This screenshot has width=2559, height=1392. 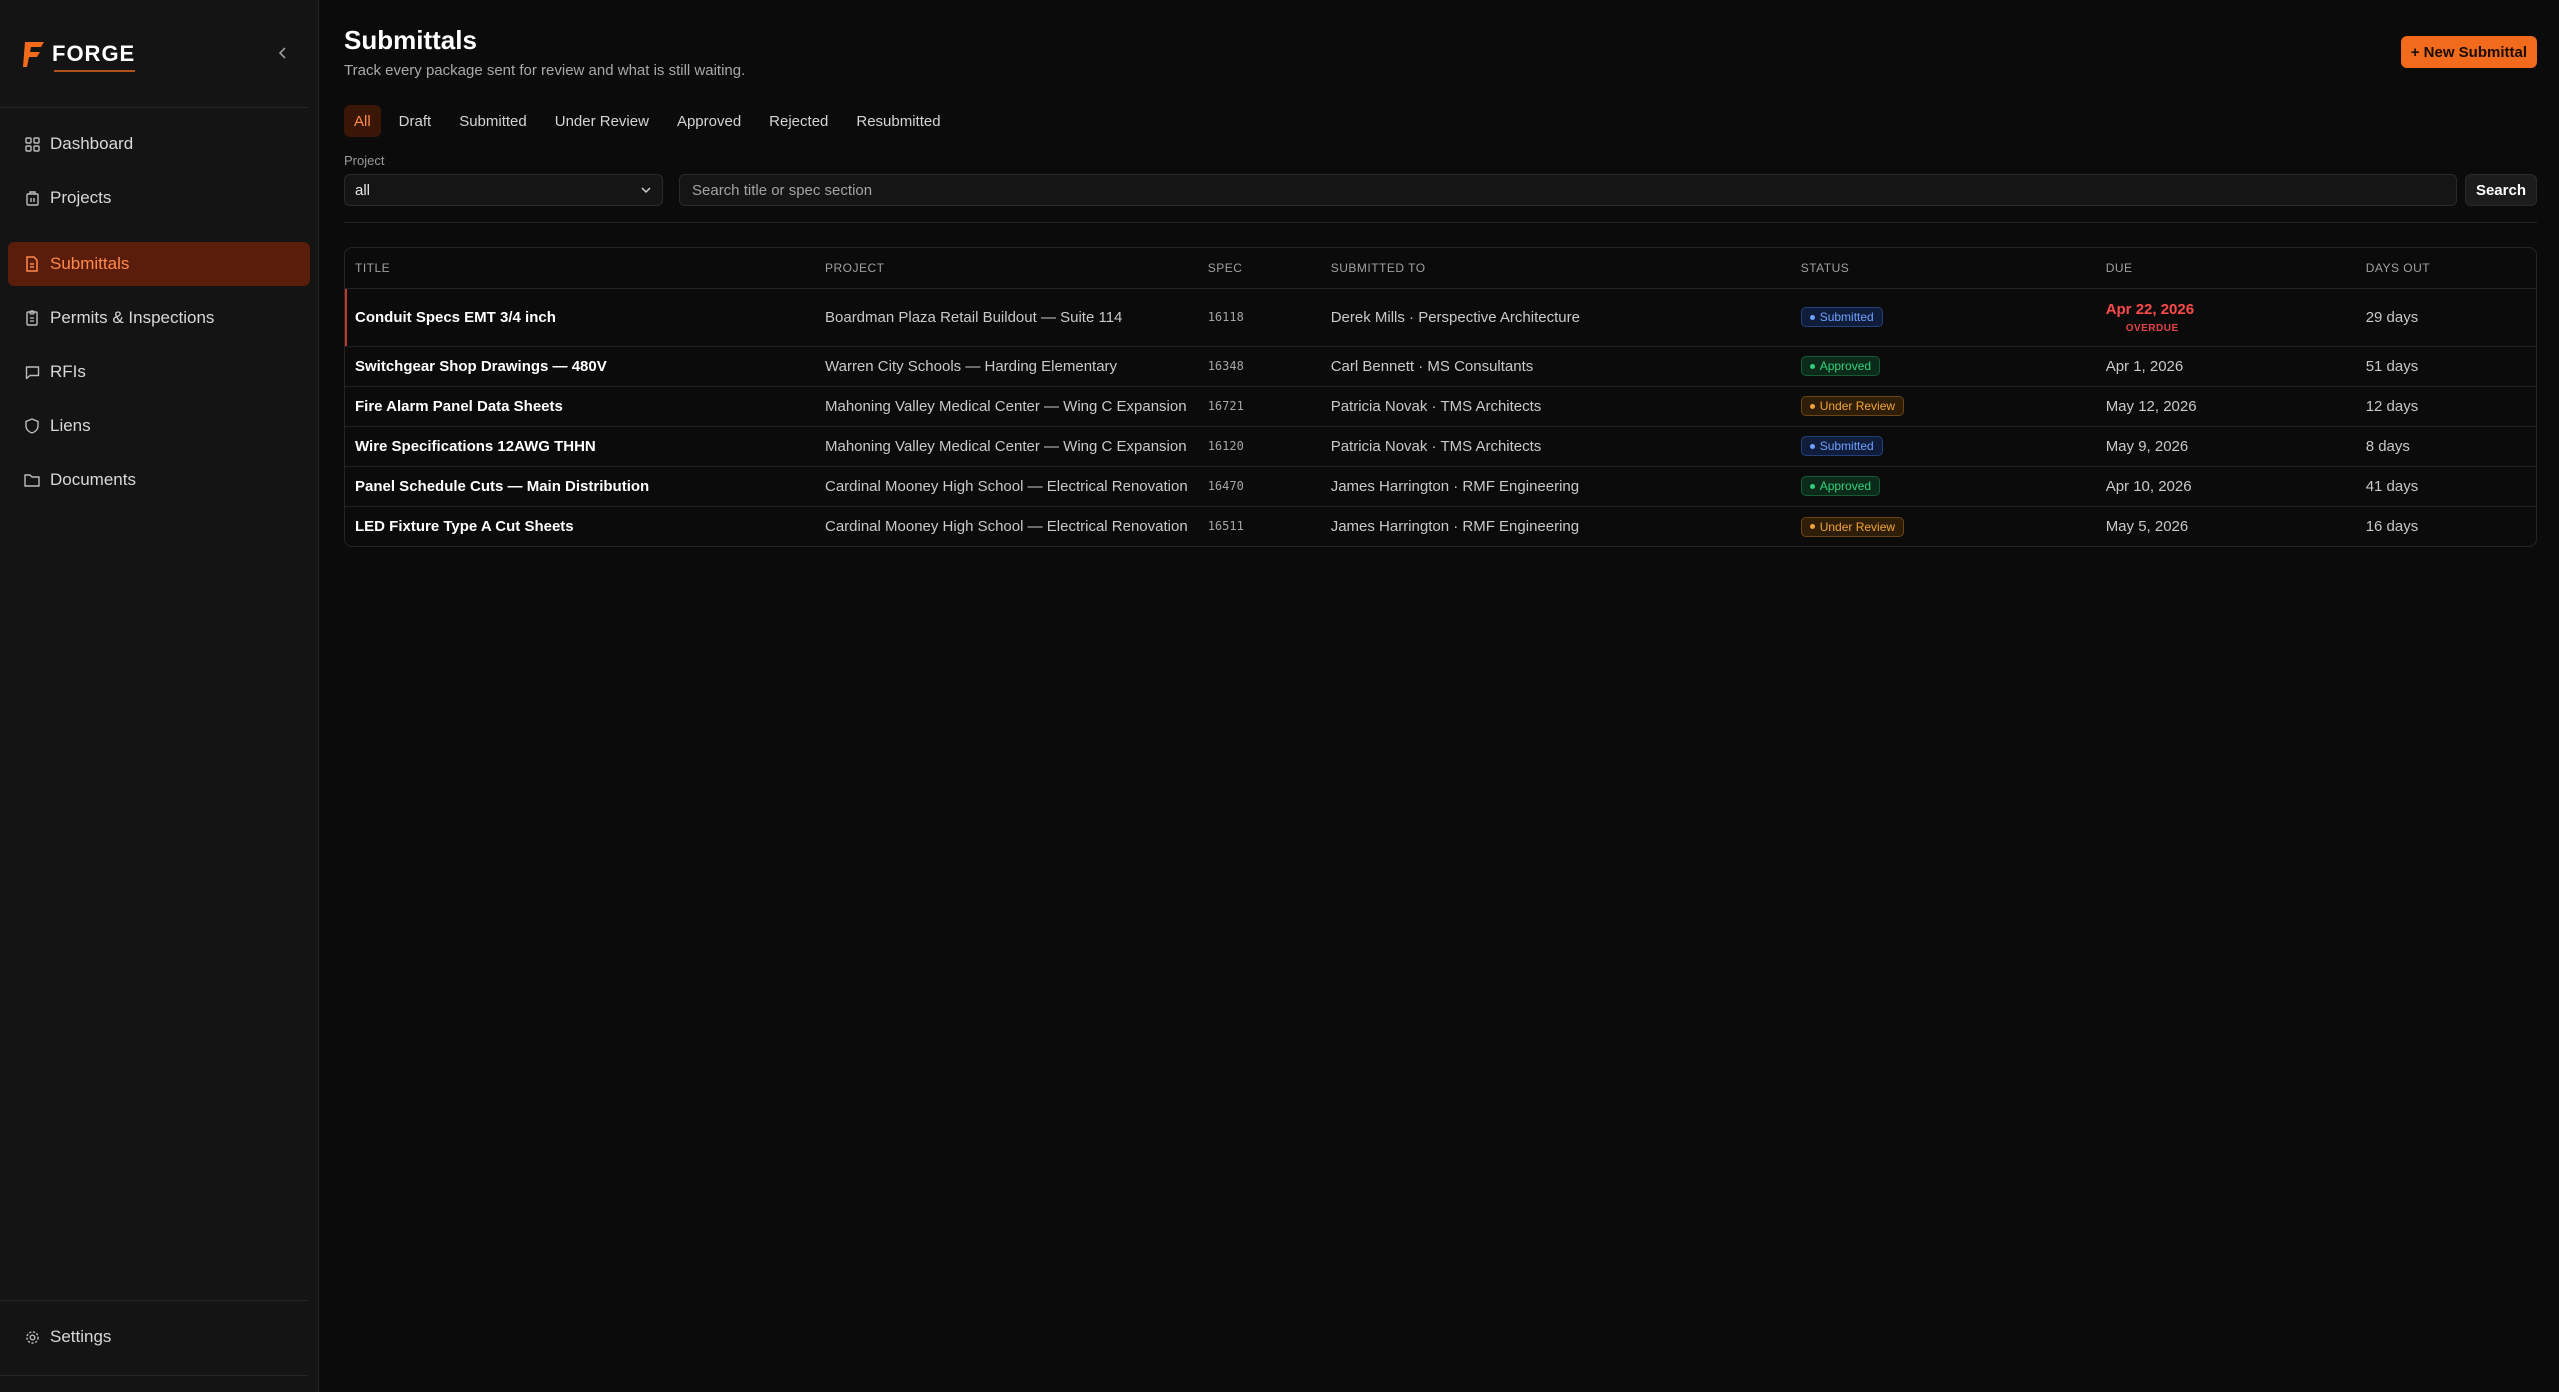 I want to click on row-title: Switchgear Shop Drawings — 480V, so click(x=580, y=366).